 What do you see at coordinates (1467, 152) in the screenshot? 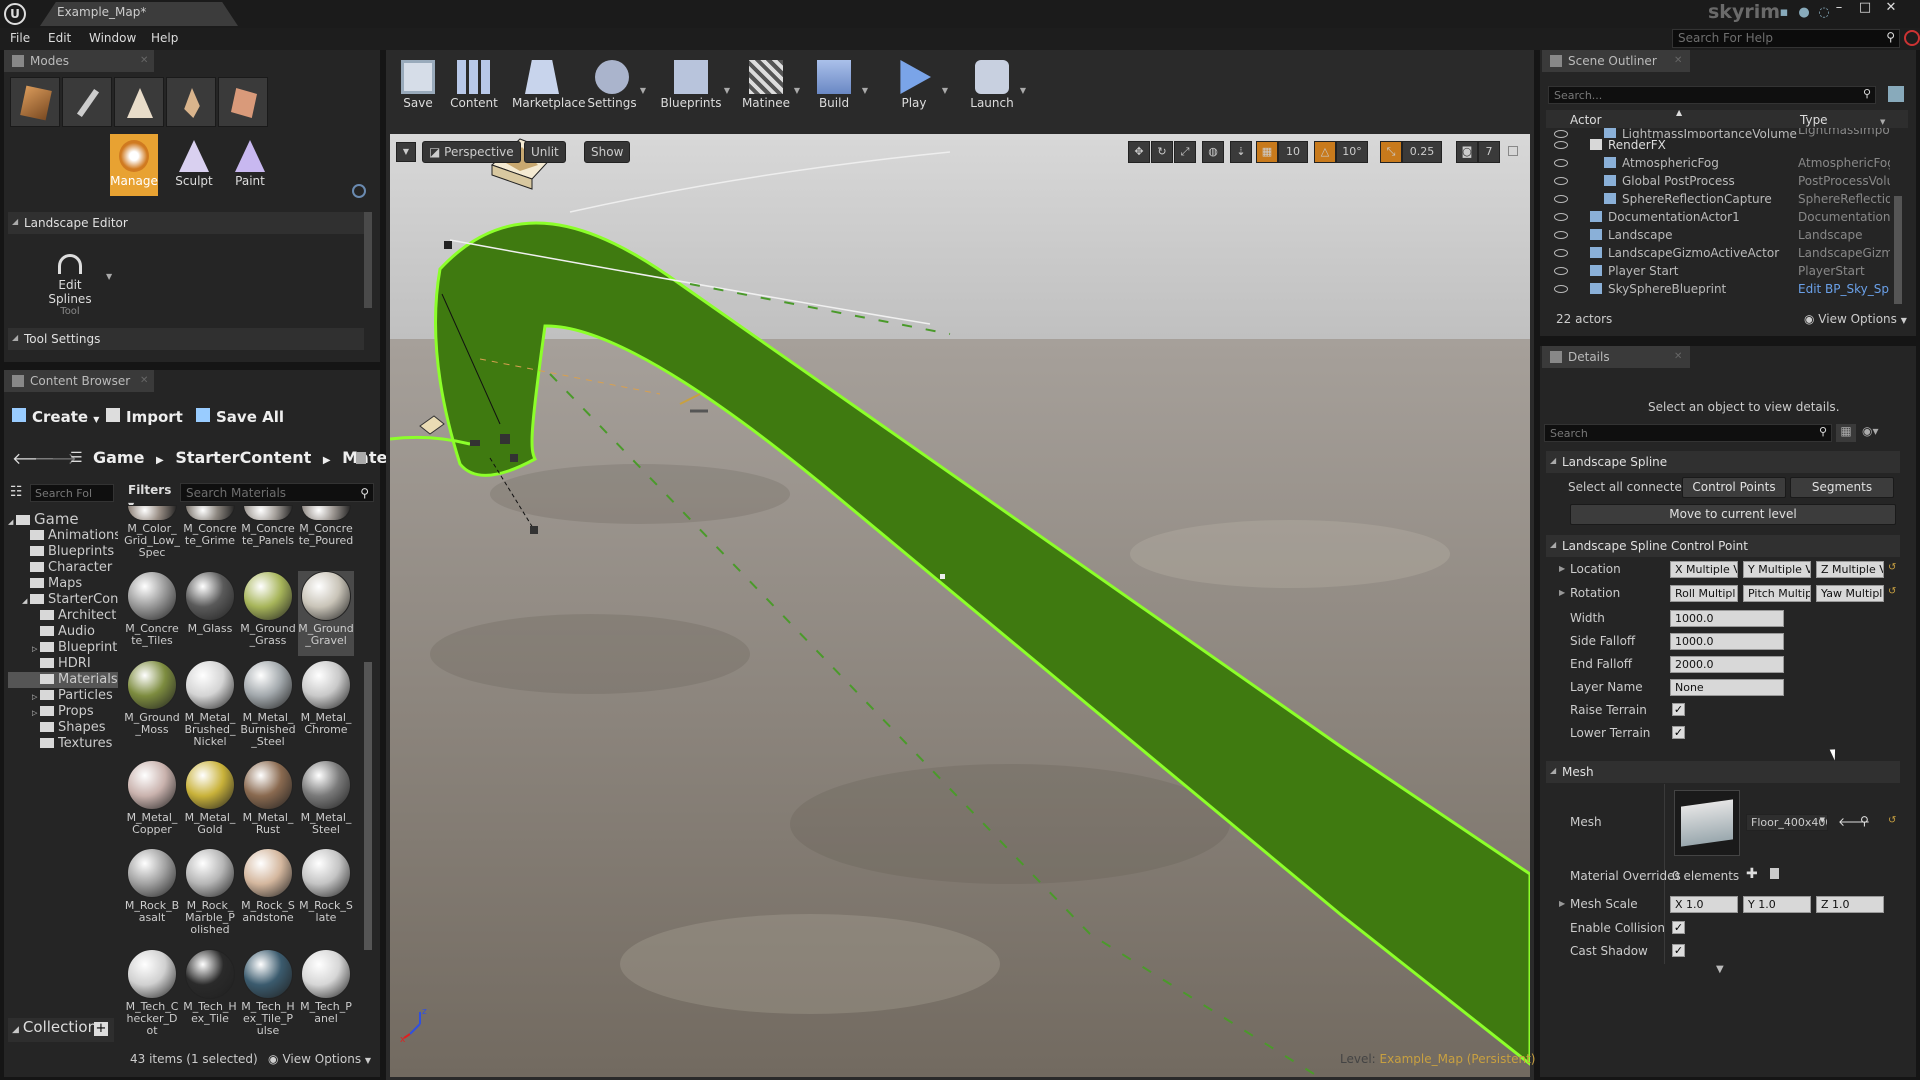
I see `camera-speed-icon: ◙` at bounding box center [1467, 152].